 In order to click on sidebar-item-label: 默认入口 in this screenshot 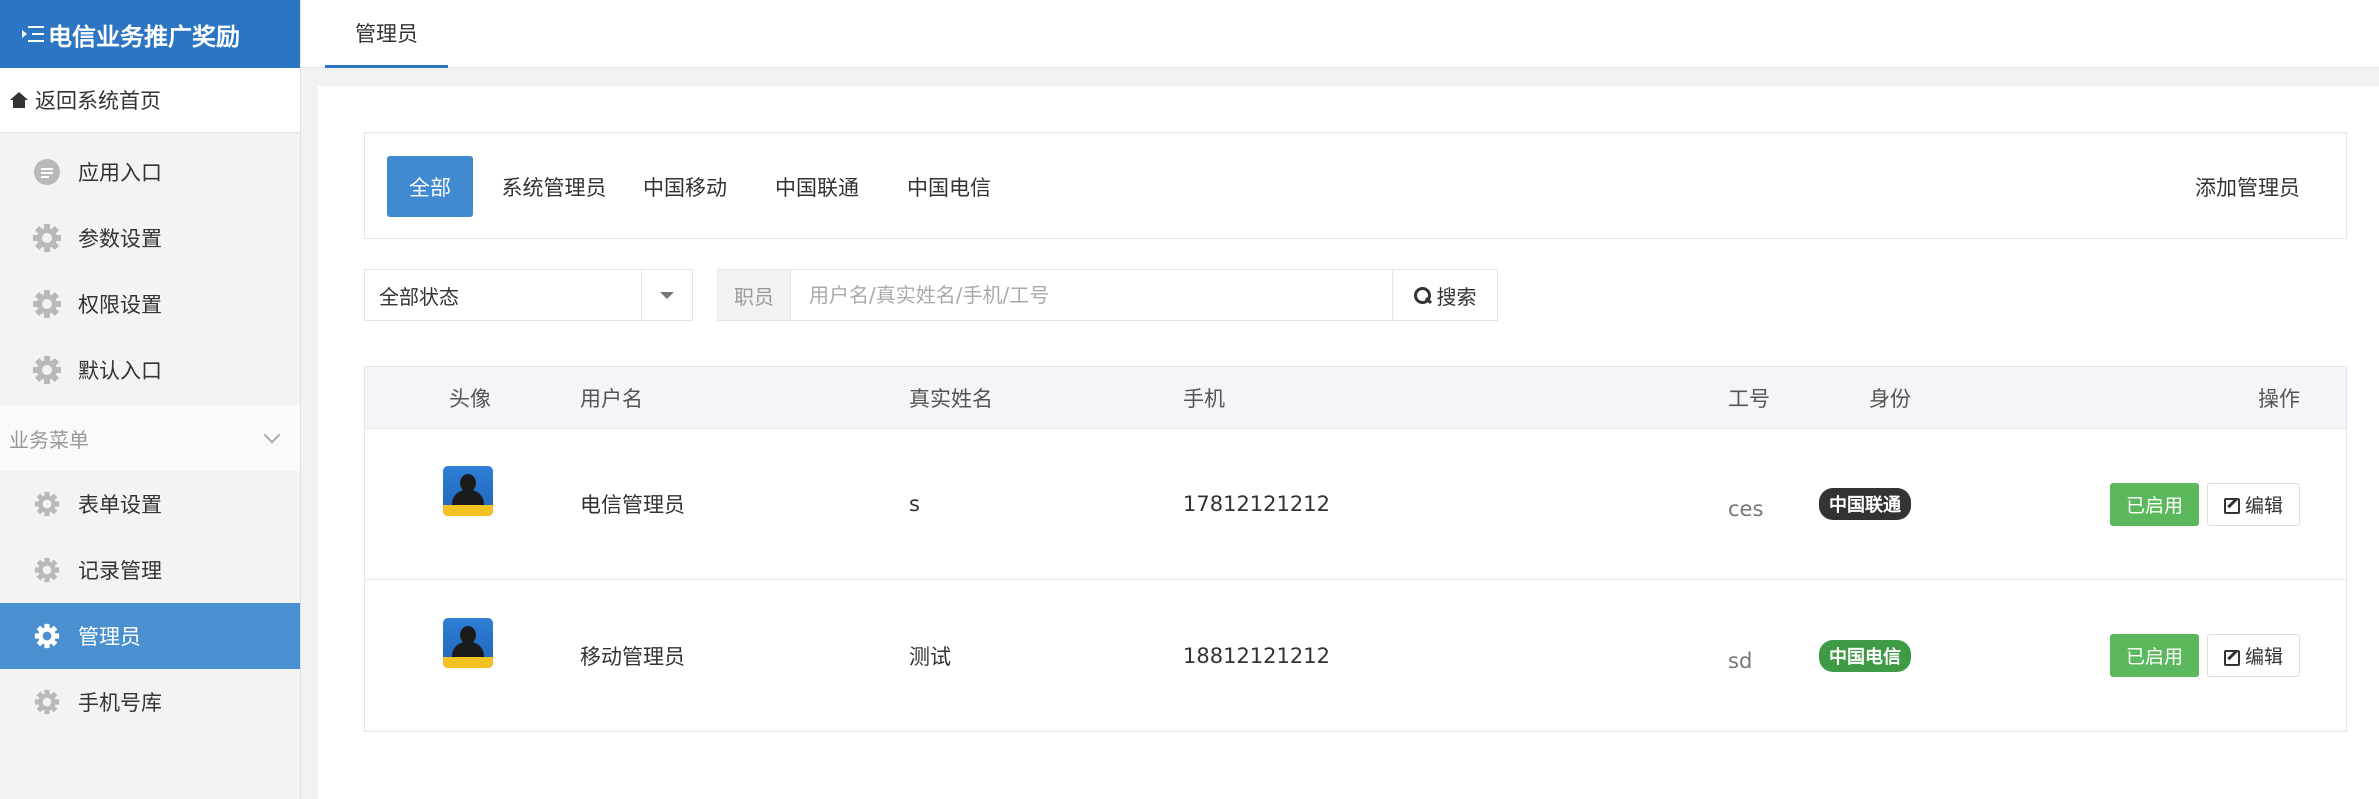, I will do `click(120, 371)`.